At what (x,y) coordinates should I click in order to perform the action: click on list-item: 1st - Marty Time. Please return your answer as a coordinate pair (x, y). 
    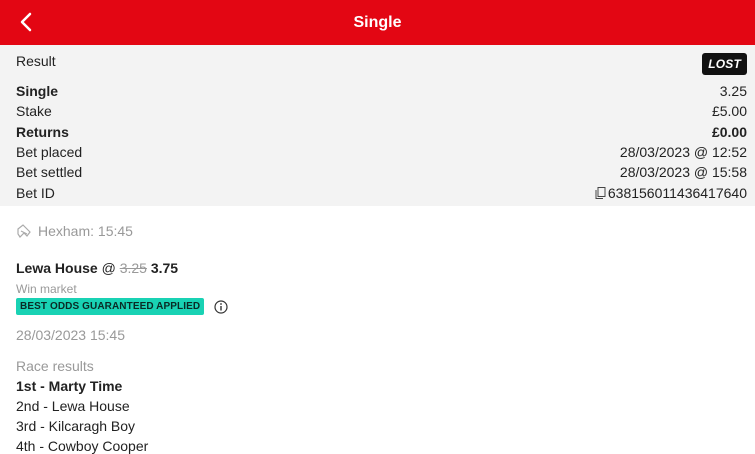
    Looking at the image, I should click on (69, 386).